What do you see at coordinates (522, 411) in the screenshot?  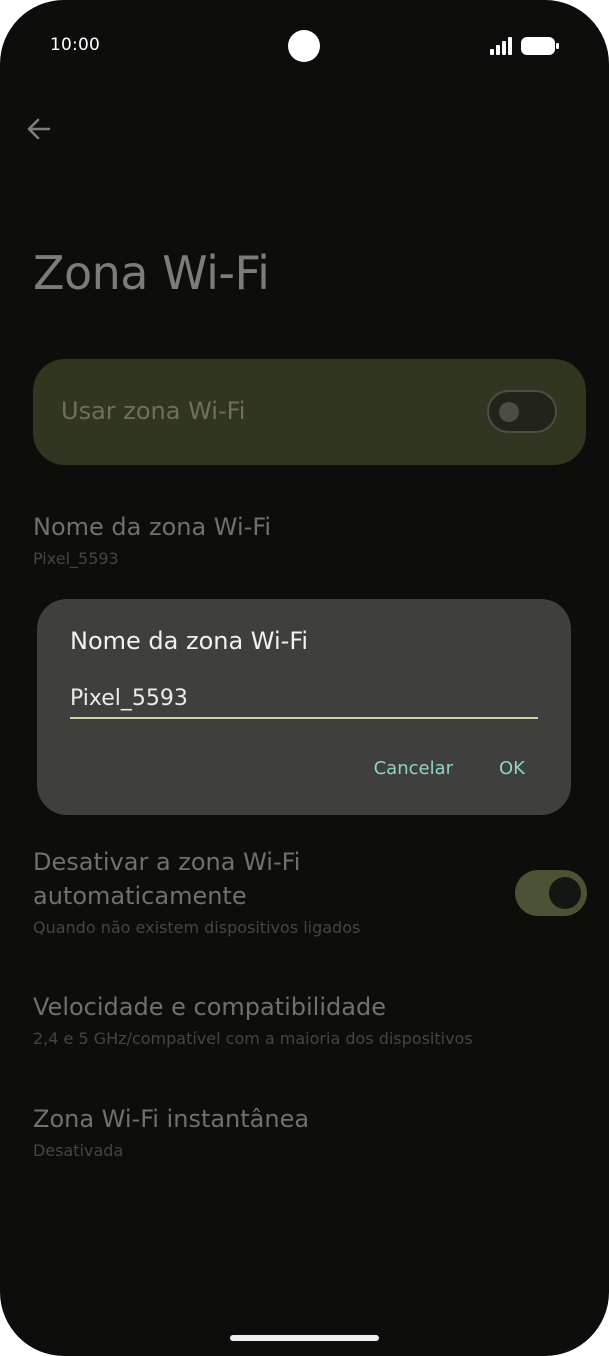 I see `hotspot-master-toggle` at bounding box center [522, 411].